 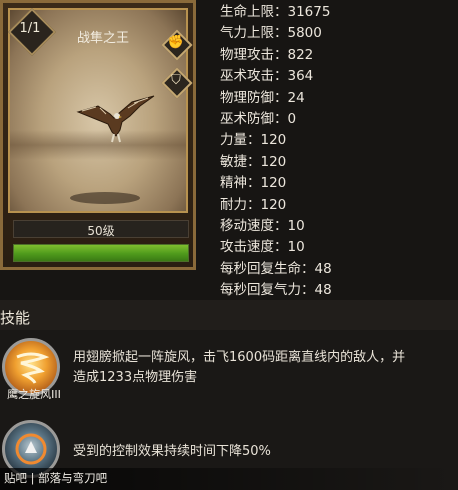 I want to click on level-bar: 50级, so click(x=101, y=229).